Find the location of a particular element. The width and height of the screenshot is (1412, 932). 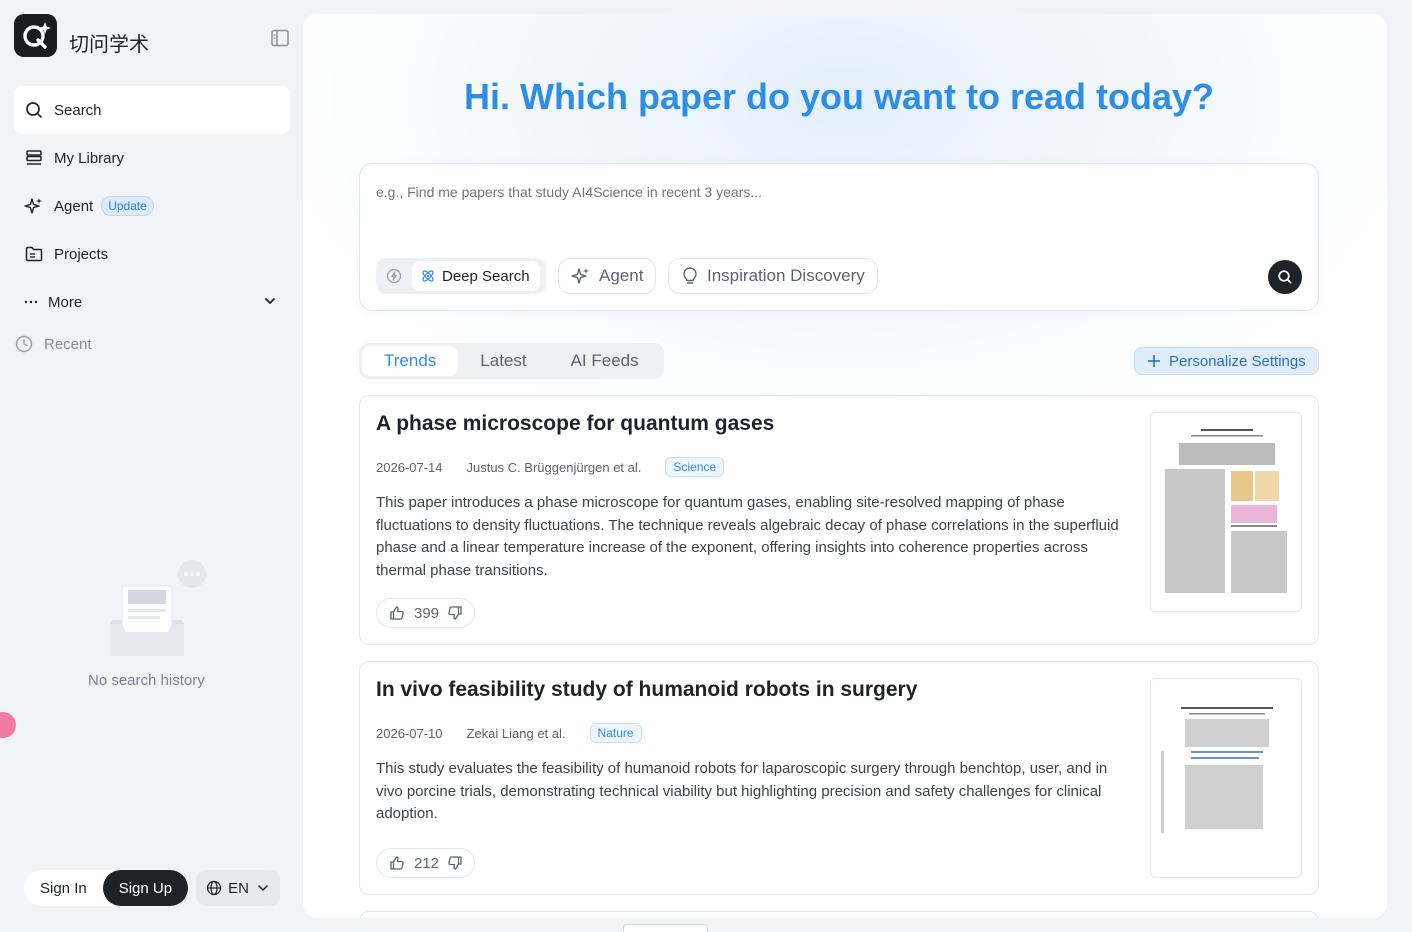

search-mode-group: Deep Search is located at coordinates (461, 276).